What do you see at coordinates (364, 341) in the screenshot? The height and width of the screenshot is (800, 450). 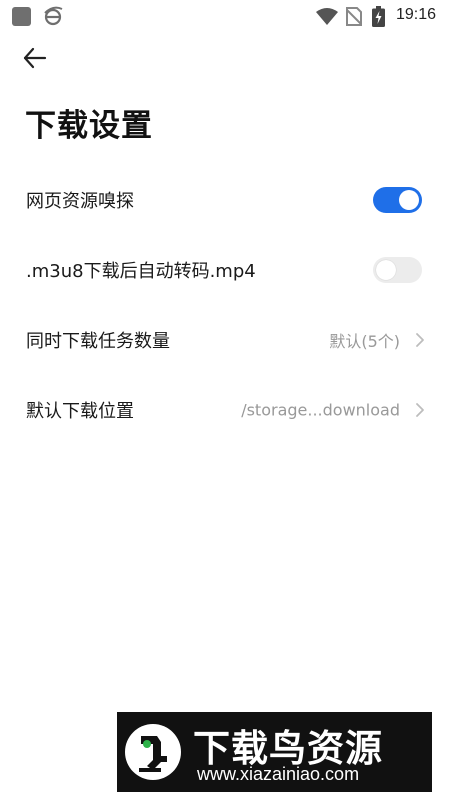 I see `concurrent-downloads-value: 默认(5个)` at bounding box center [364, 341].